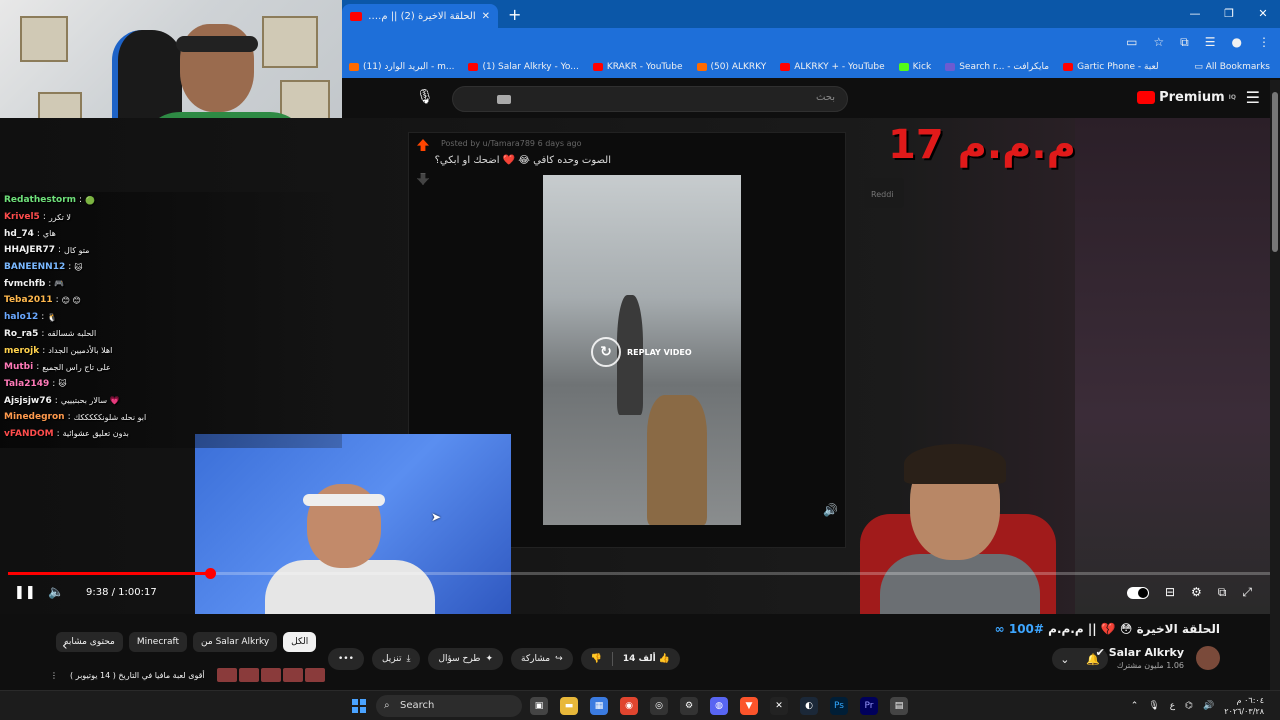  What do you see at coordinates (1137, 593) in the screenshot?
I see `autoplay-toggle` at bounding box center [1137, 593].